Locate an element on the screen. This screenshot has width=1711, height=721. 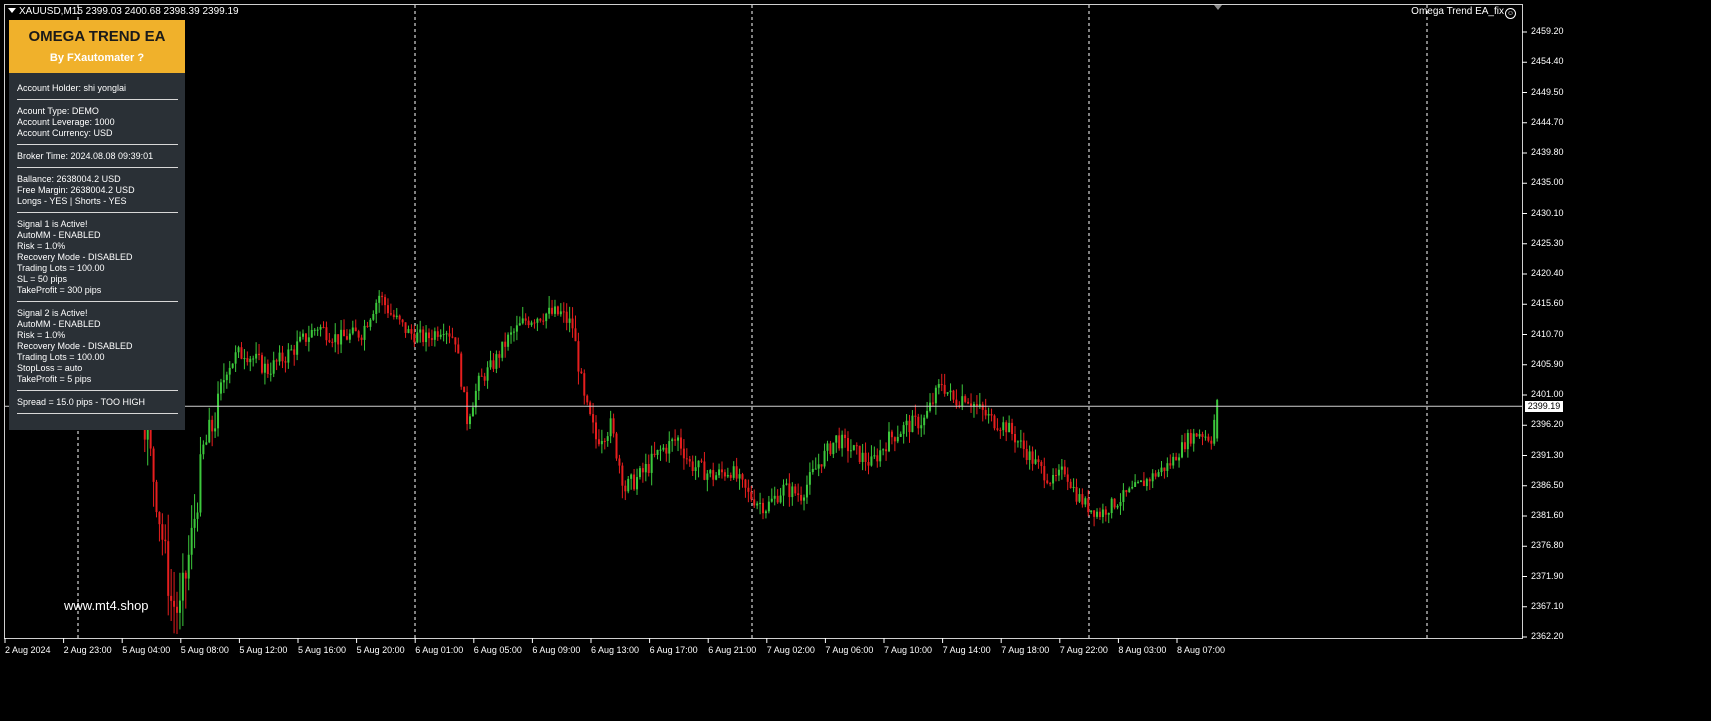
price-tick-label: 2405.90 is located at coordinates (1547, 363).